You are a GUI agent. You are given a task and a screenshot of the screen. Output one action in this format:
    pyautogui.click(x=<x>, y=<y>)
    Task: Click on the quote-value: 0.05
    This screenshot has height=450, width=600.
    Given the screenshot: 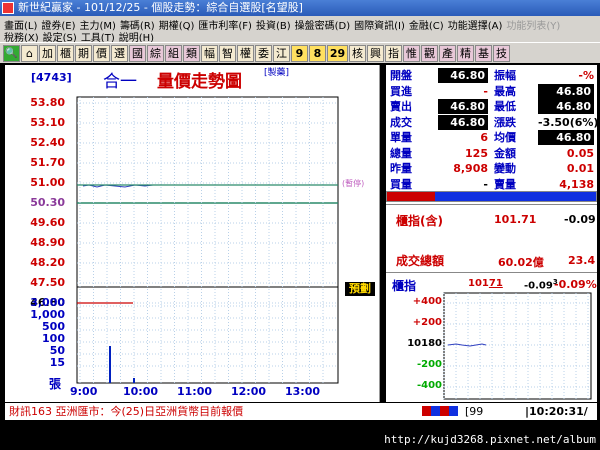 What is the action you would take?
    pyautogui.click(x=580, y=153)
    